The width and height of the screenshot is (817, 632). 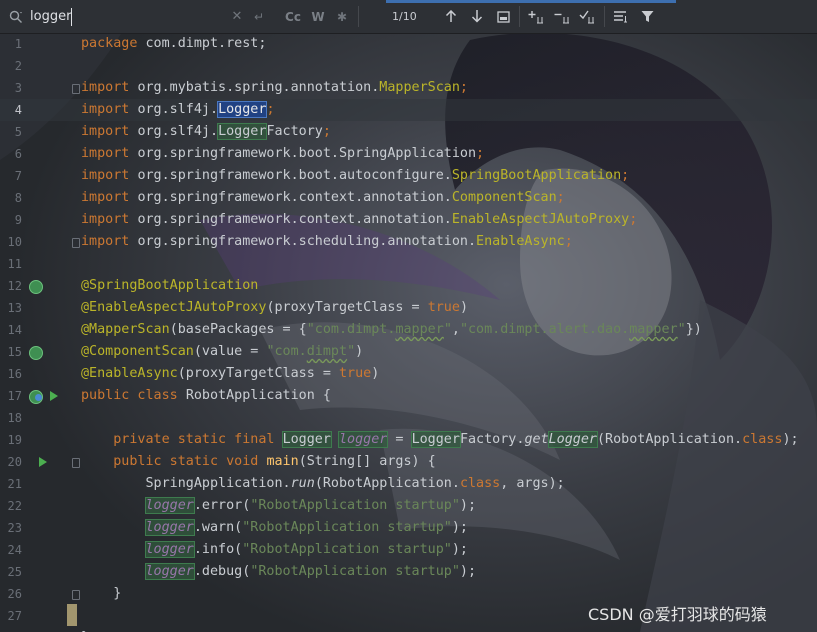 What do you see at coordinates (170, 285) in the screenshot?
I see `code-text: @SpringBootApplication` at bounding box center [170, 285].